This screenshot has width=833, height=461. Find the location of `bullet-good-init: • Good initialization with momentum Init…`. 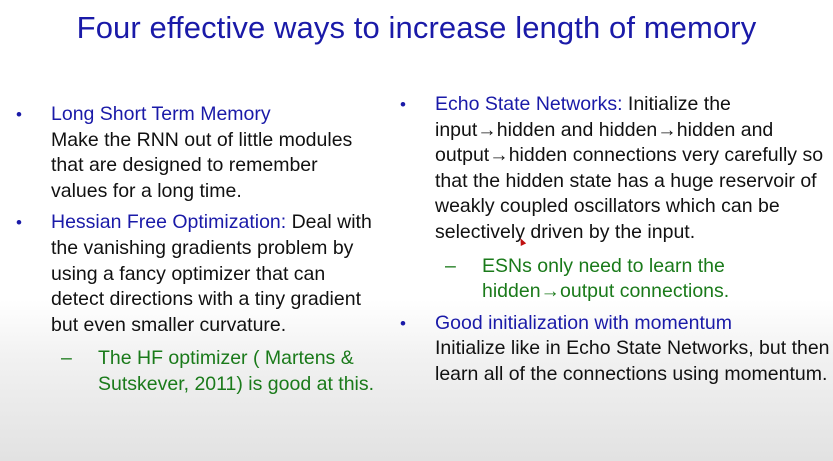

bullet-good-init: • Good initialization with momentum Init… is located at coordinates (615, 349).